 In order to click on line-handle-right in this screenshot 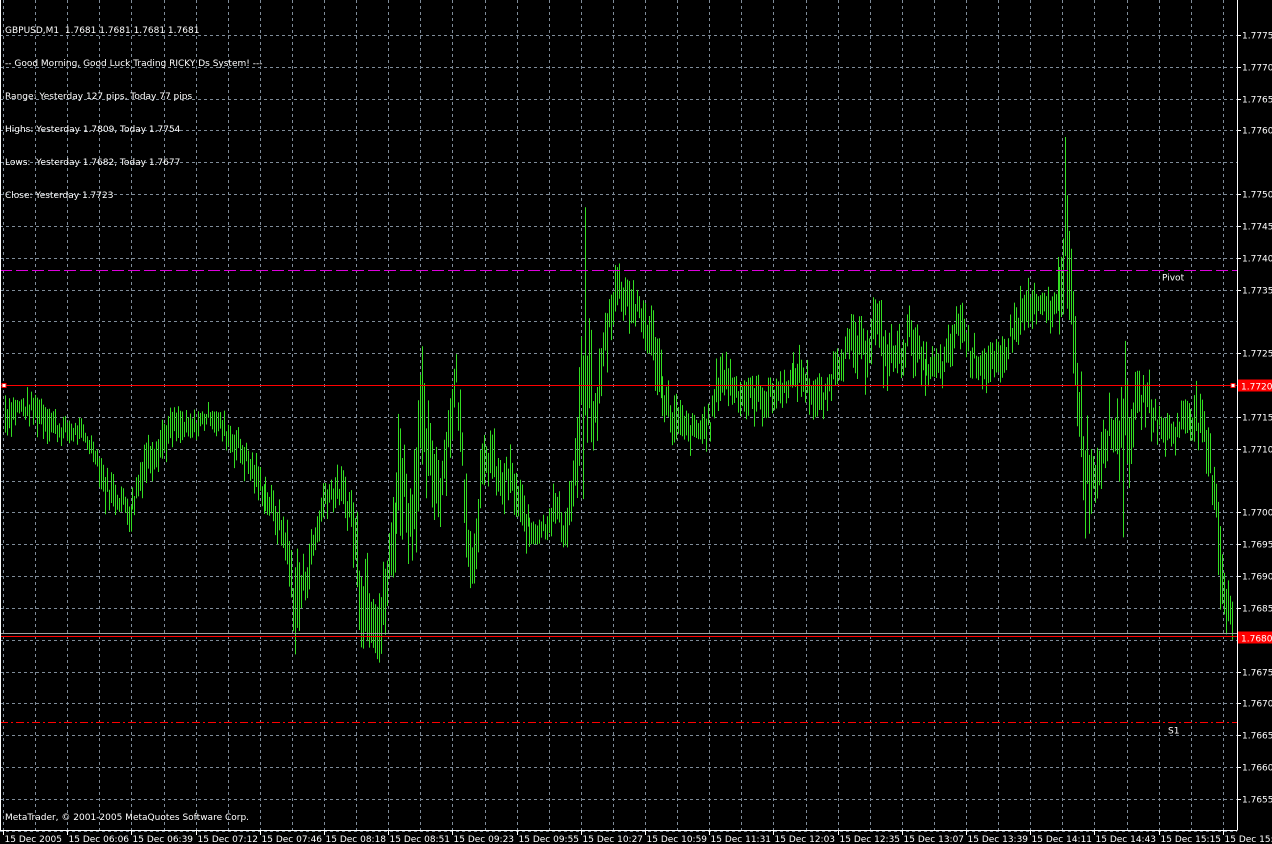, I will do `click(1233, 385)`.